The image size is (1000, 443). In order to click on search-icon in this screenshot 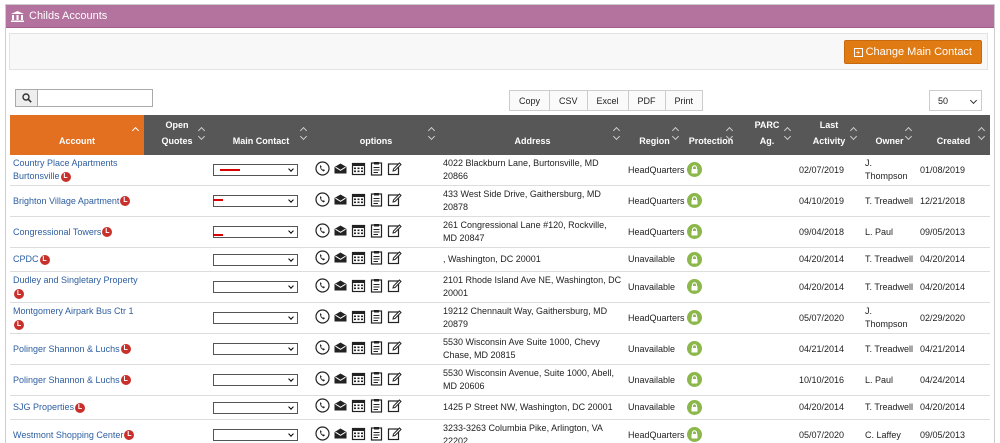, I will do `click(26, 98)`.